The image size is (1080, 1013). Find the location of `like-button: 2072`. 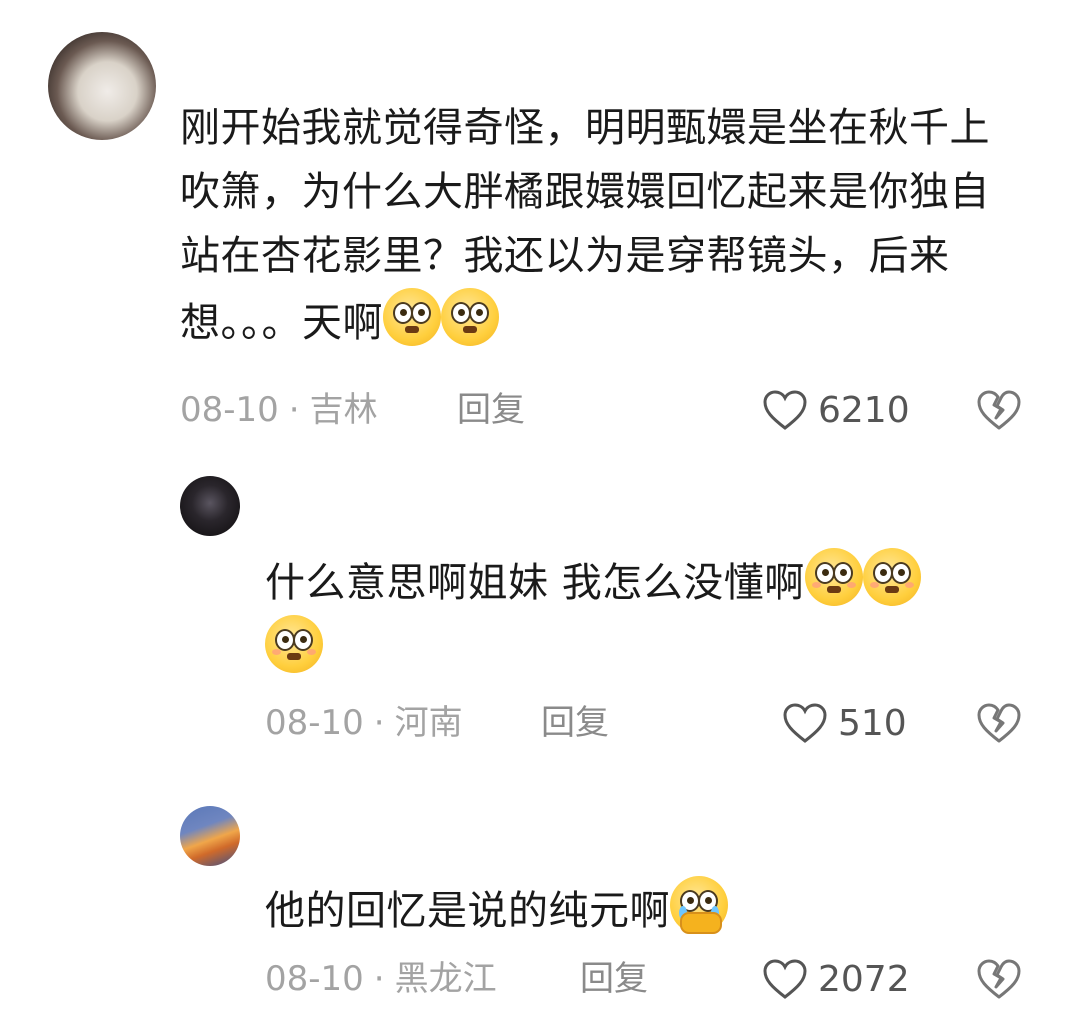

like-button: 2072 is located at coordinates (836, 979).